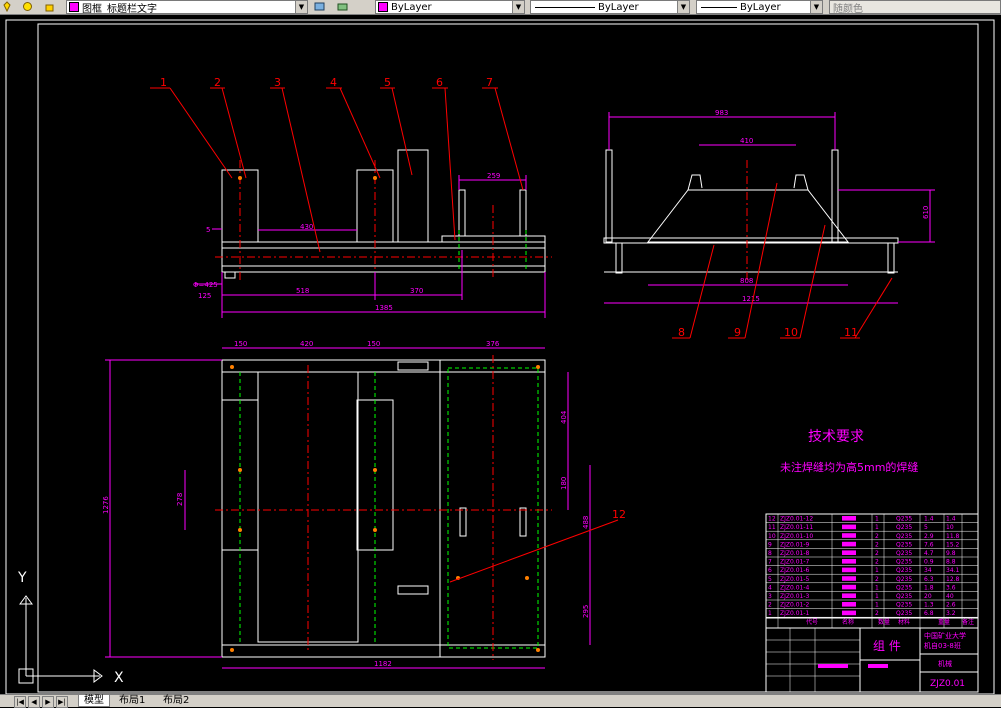 This screenshot has height=708, width=1001. What do you see at coordinates (277, 82) in the screenshot?
I see `balloon-label: 3` at bounding box center [277, 82].